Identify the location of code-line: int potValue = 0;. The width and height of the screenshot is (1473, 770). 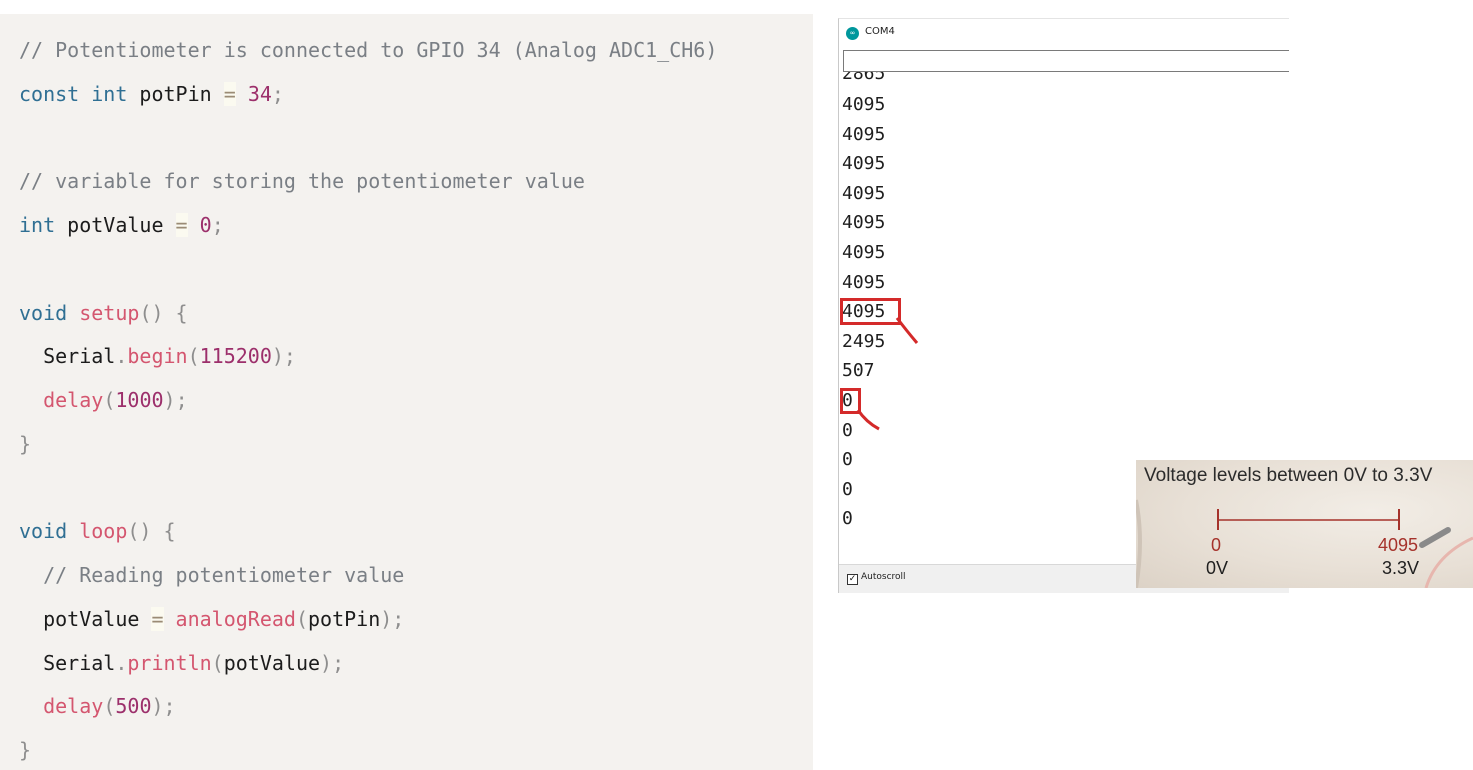
(121, 225).